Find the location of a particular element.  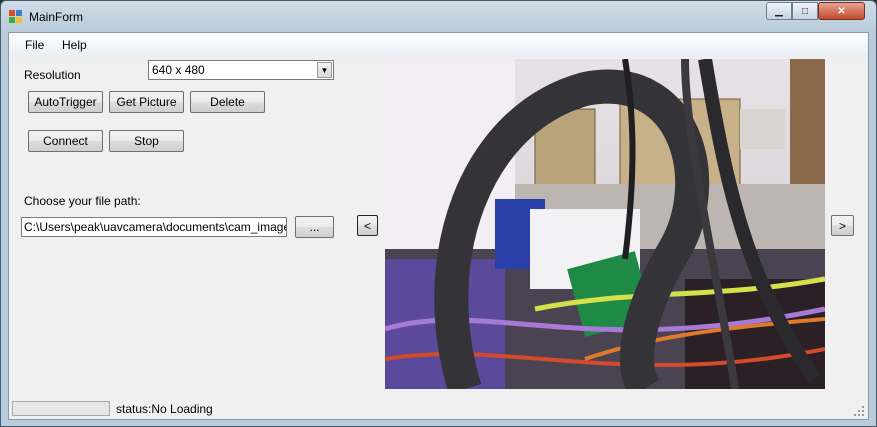

close-button: ✕ is located at coordinates (841, 11).